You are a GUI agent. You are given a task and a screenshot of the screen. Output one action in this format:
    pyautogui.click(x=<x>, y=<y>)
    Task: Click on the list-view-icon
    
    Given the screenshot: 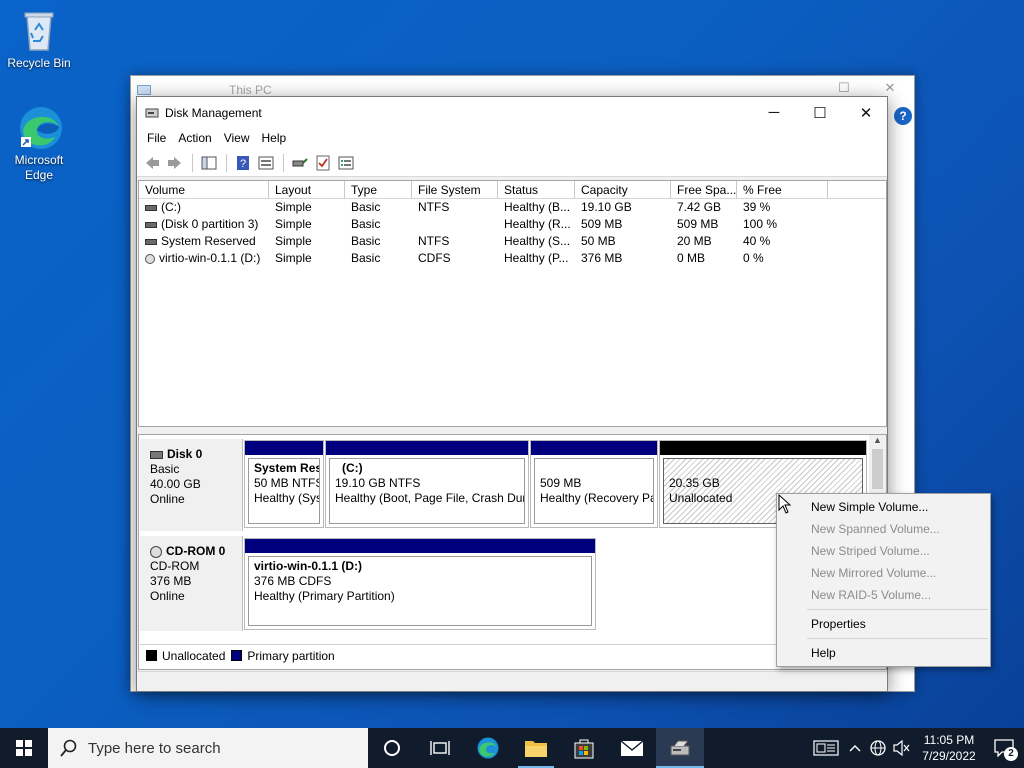 What is the action you would take?
    pyautogui.click(x=346, y=163)
    